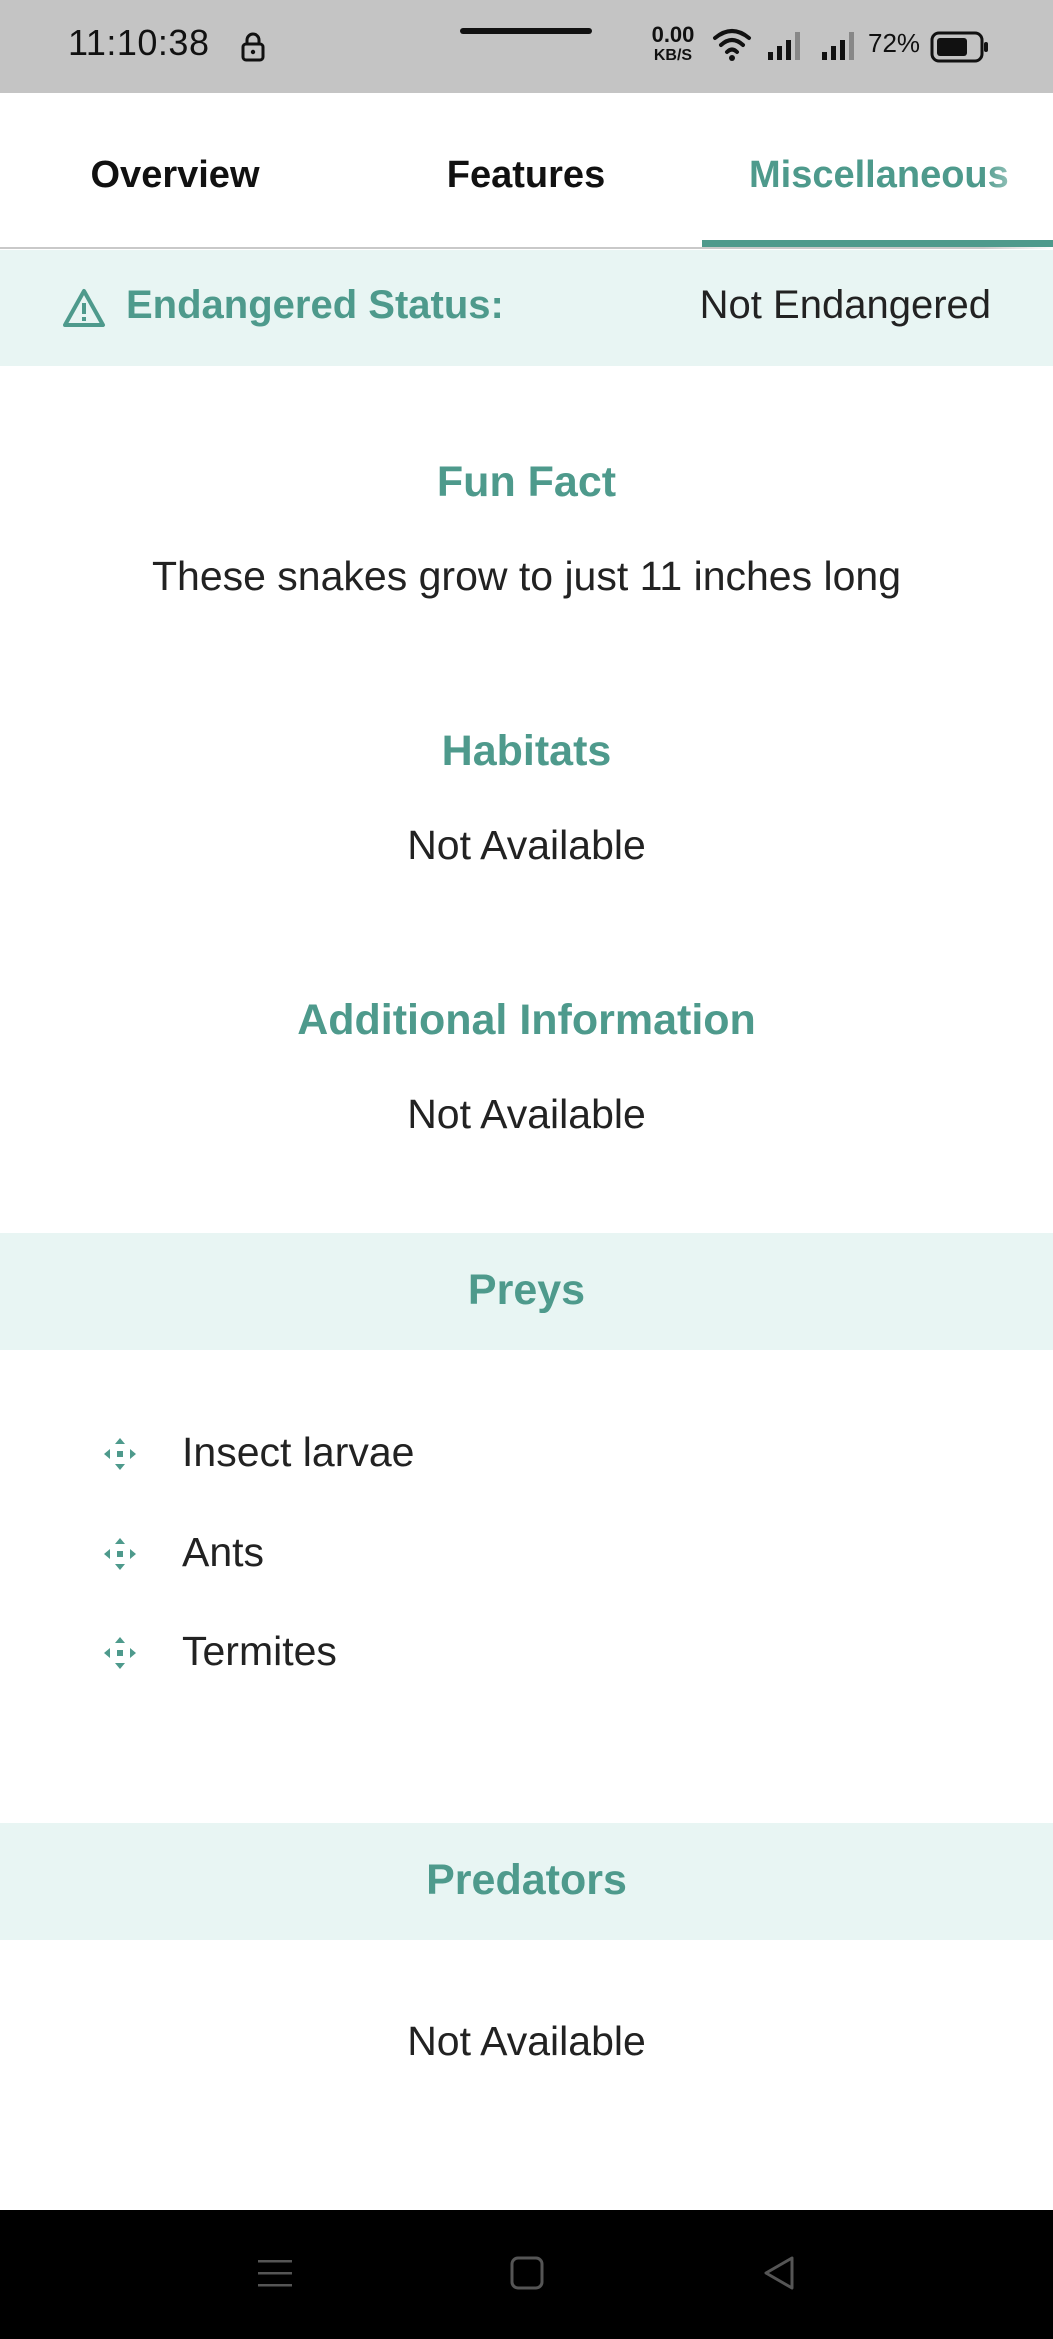 The width and height of the screenshot is (1053, 2339). Describe the element at coordinates (526, 751) in the screenshot. I see `habitats-title: Habitats` at that location.